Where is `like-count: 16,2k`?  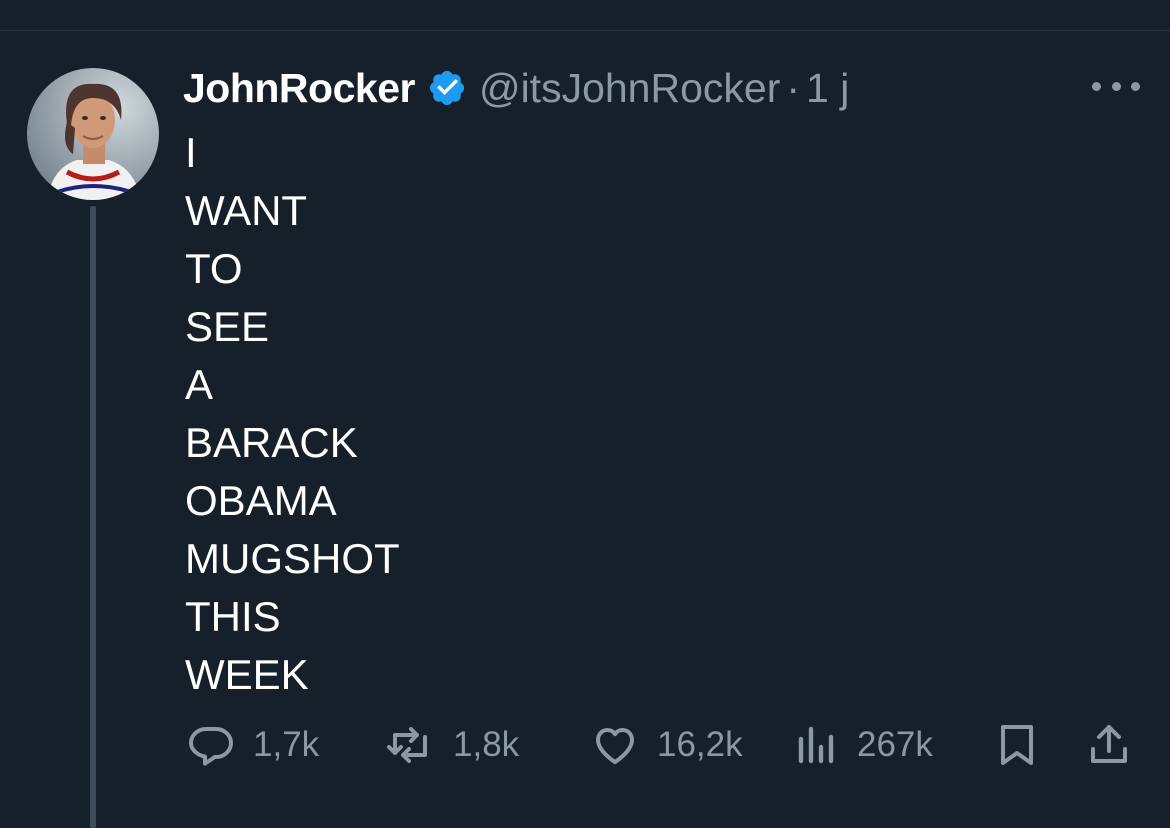 like-count: 16,2k is located at coordinates (700, 744).